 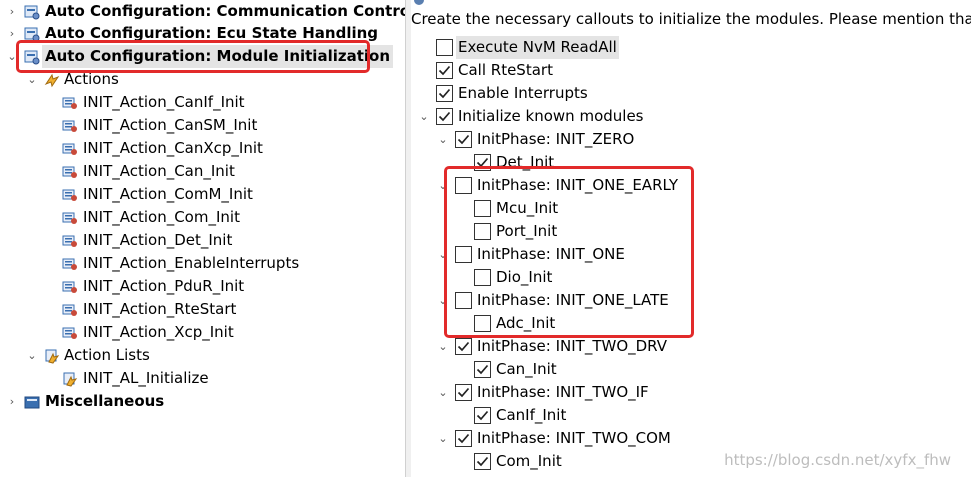 What do you see at coordinates (837, 460) in the screenshot?
I see `watermark: https://blog.csdn.net/xyfx_fhw` at bounding box center [837, 460].